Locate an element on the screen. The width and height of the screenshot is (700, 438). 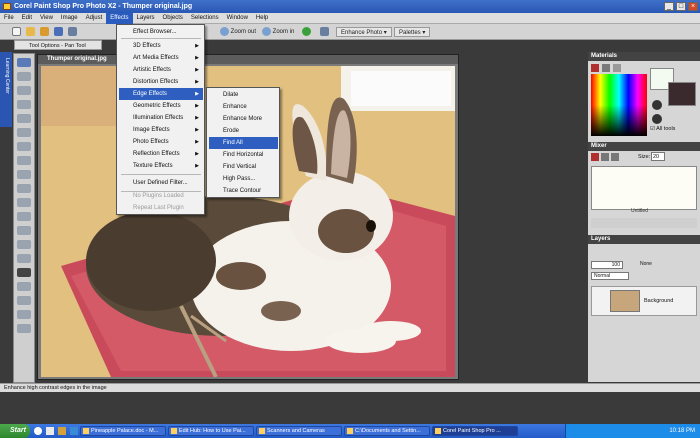
mesh-warp-icon is located at coordinates (24, 328).